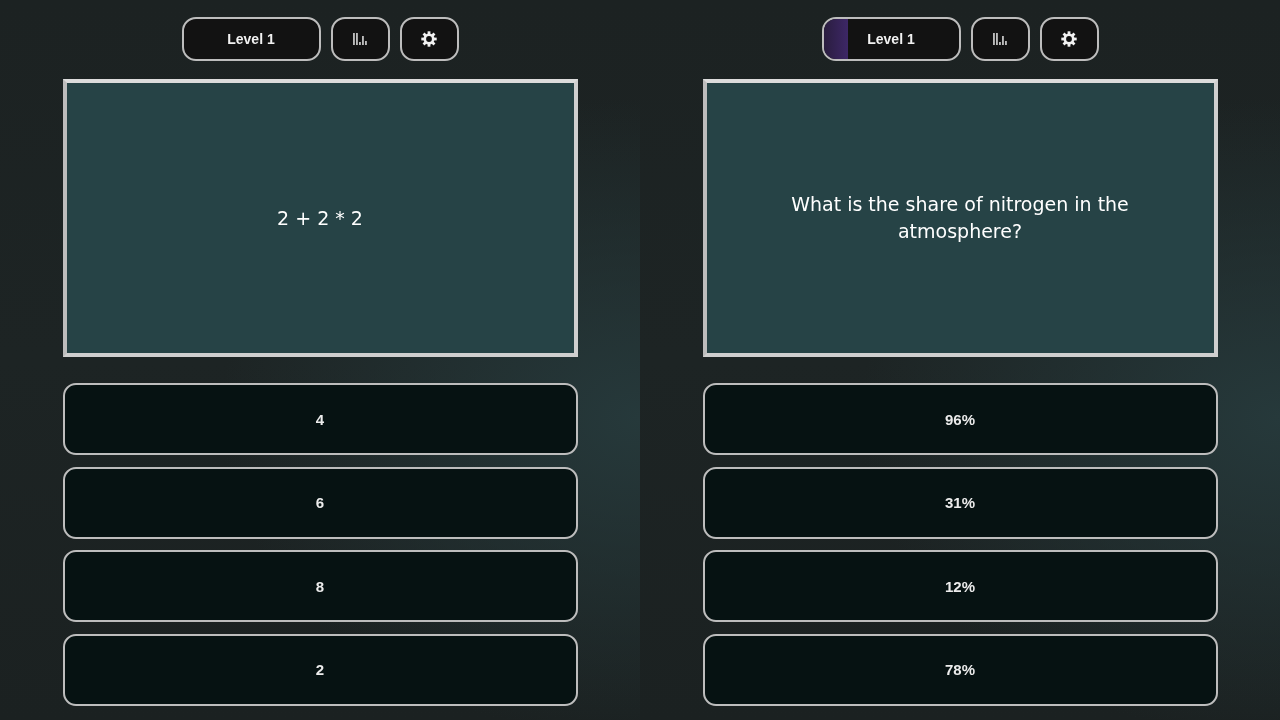 This screenshot has width=1280, height=720. I want to click on answer-button: 31%, so click(960, 502).